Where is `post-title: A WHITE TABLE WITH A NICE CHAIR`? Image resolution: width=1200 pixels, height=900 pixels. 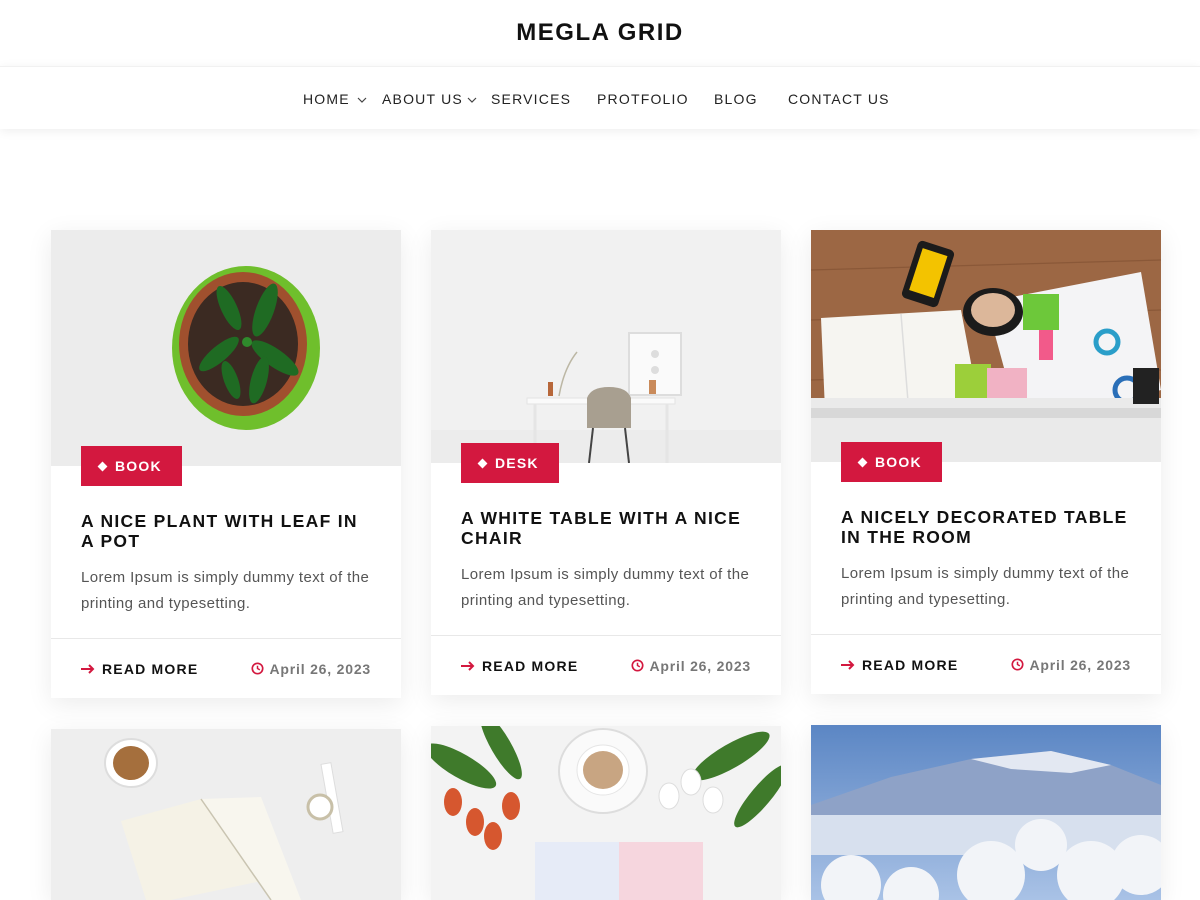
post-title: A WHITE TABLE WITH A NICE CHAIR is located at coordinates (607, 528).